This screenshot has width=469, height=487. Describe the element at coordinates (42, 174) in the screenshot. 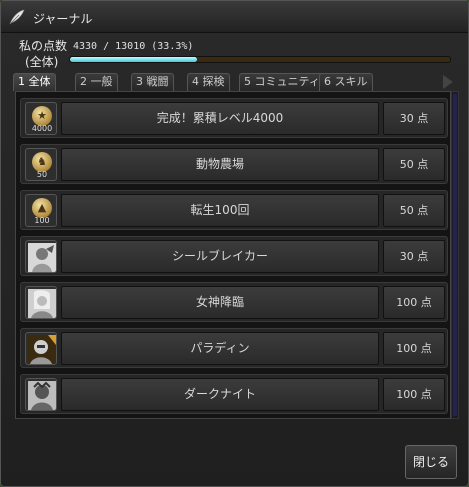

I see `badge-number: 50` at that location.